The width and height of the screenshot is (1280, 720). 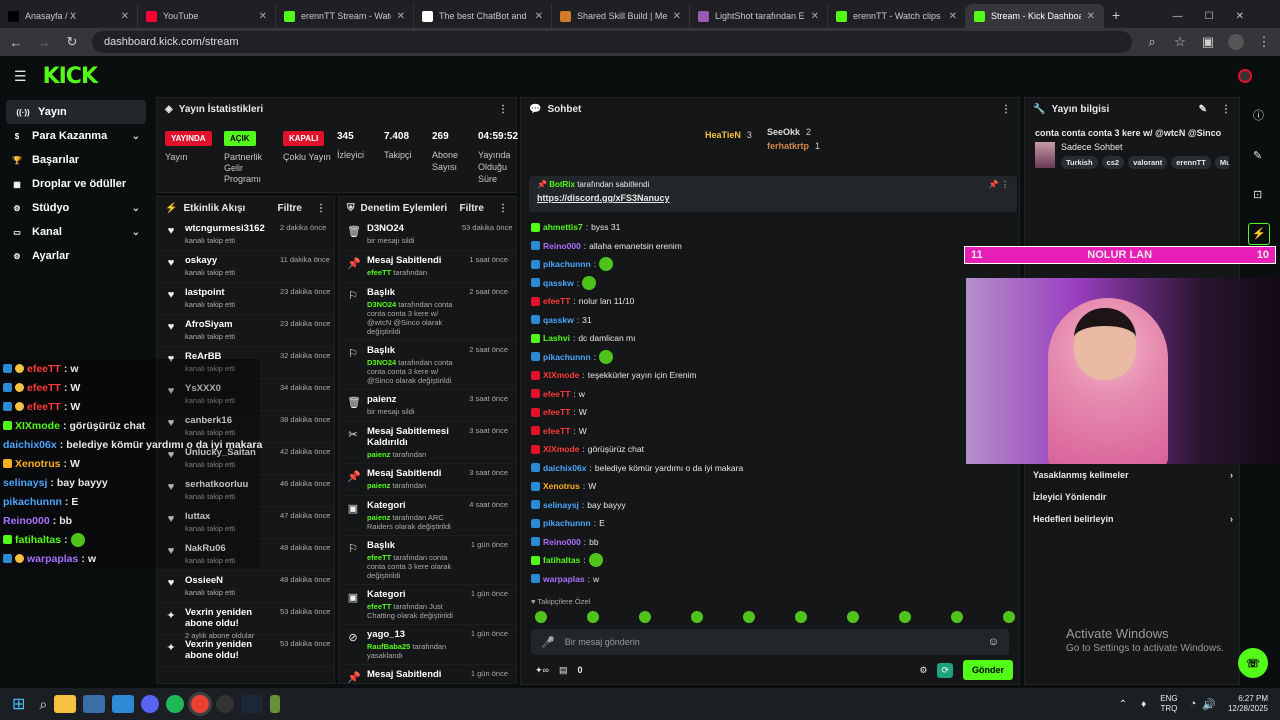 What do you see at coordinates (225, 704) in the screenshot?
I see `obs-icon` at bounding box center [225, 704].